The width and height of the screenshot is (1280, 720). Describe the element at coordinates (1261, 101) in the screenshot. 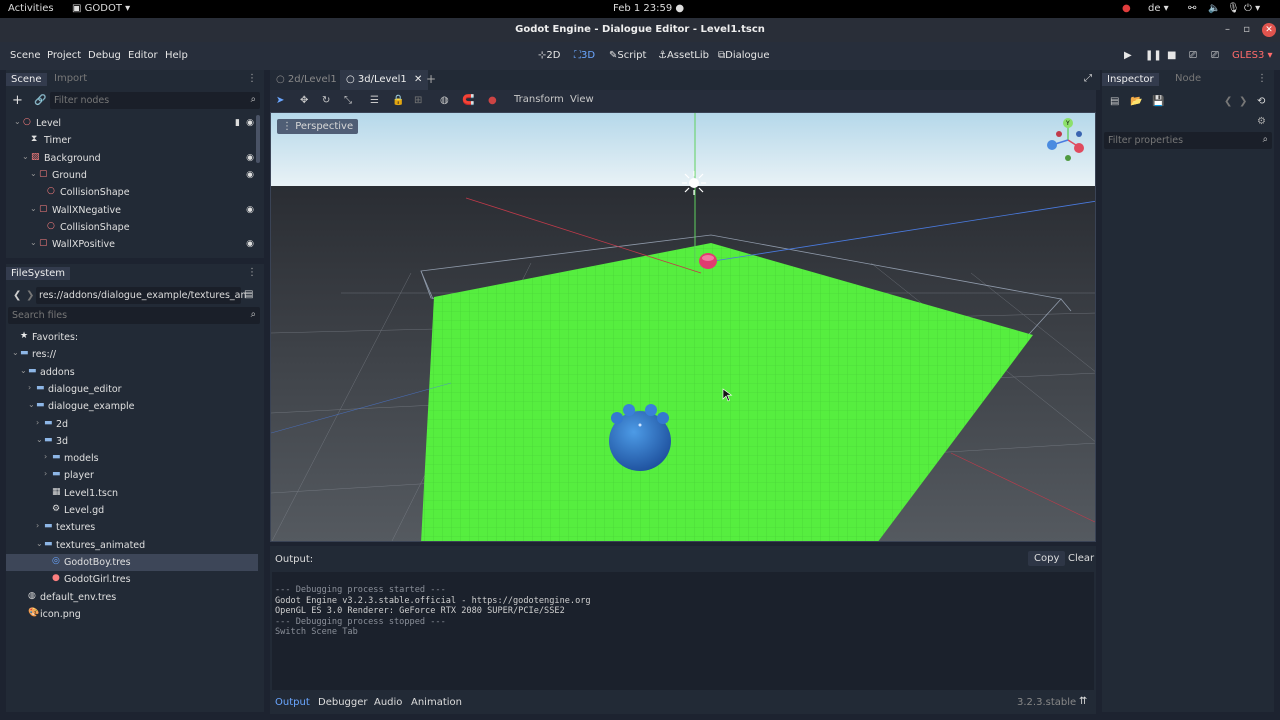

I see `history-icon: ⟲` at that location.